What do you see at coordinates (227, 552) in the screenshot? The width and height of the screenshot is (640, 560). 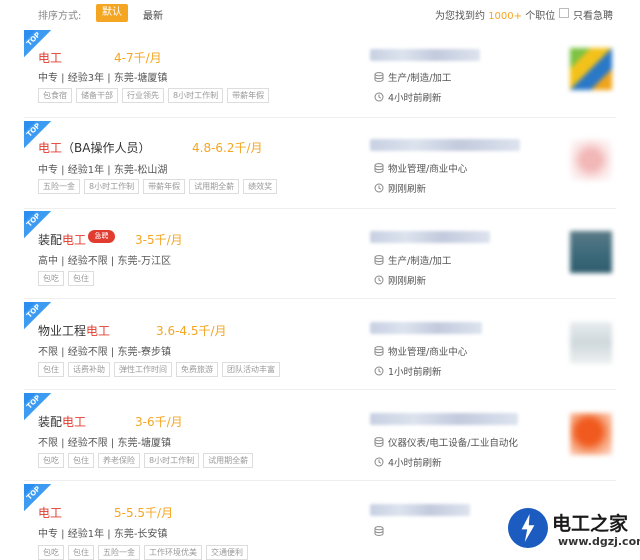 I see `job-tag: 交通便利` at bounding box center [227, 552].